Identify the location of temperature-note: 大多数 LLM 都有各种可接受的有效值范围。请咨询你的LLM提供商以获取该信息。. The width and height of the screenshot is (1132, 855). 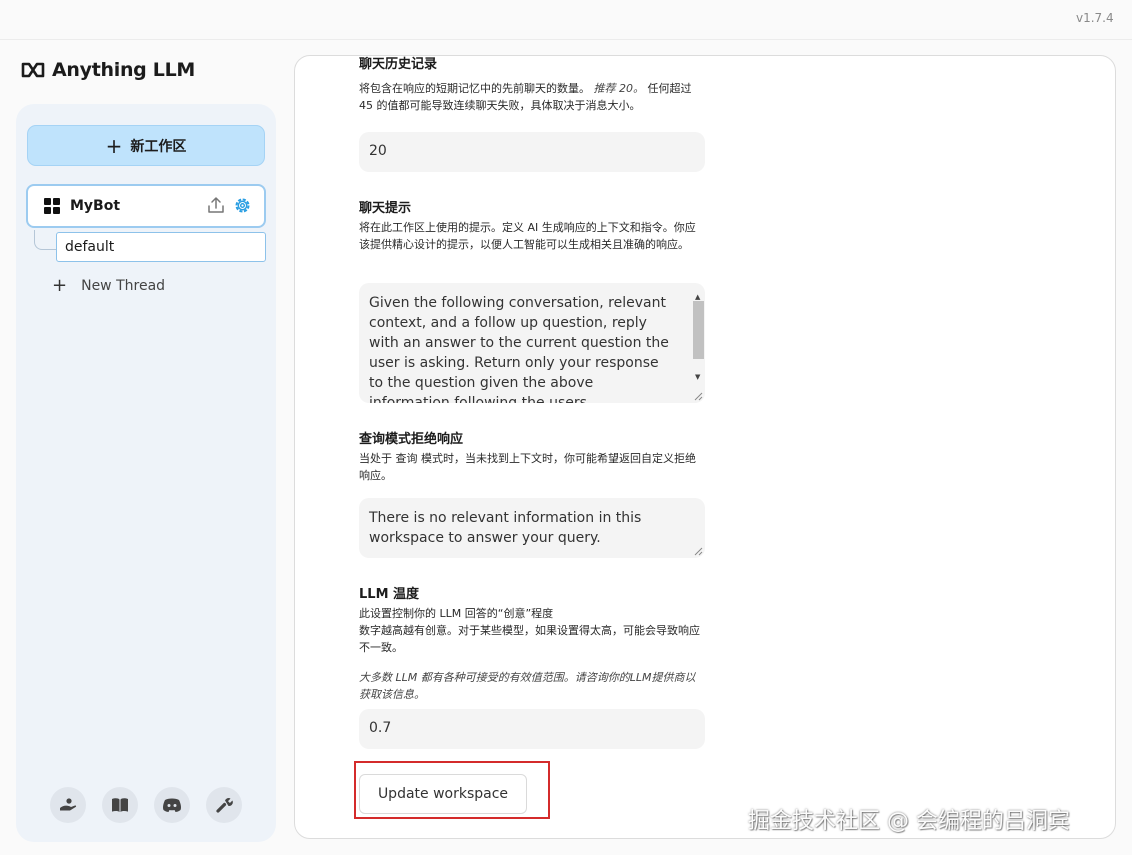
(527, 686).